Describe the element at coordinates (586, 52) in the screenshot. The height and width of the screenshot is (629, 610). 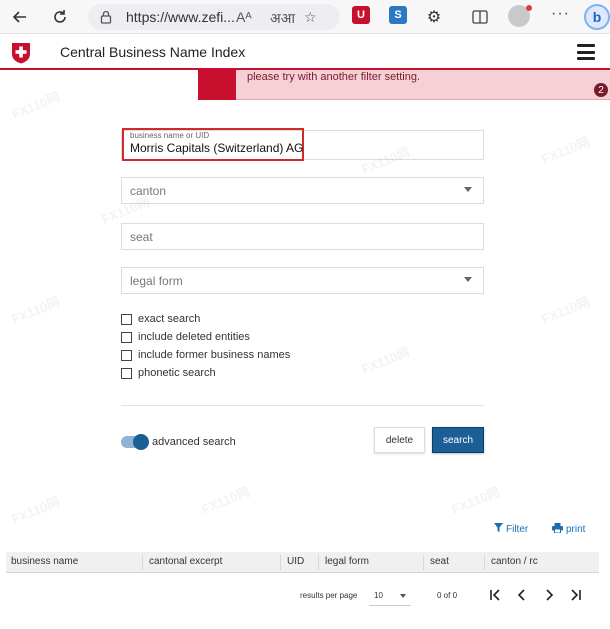
I see `hamburger-menu-icon` at that location.